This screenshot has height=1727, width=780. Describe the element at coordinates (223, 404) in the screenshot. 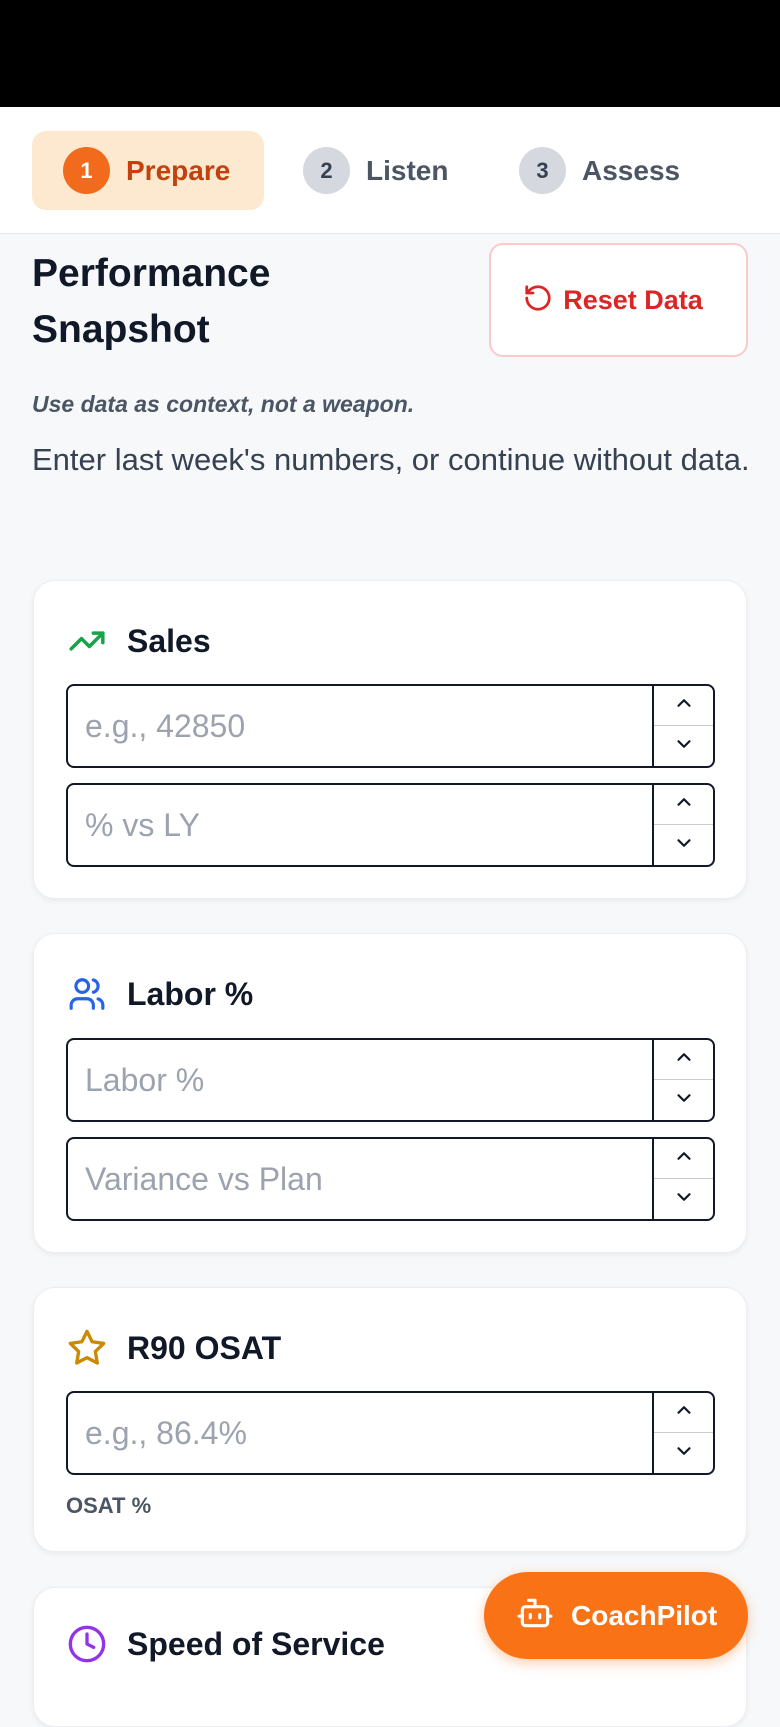

I see `tagline: Use data as context, not a weapon.` at that location.